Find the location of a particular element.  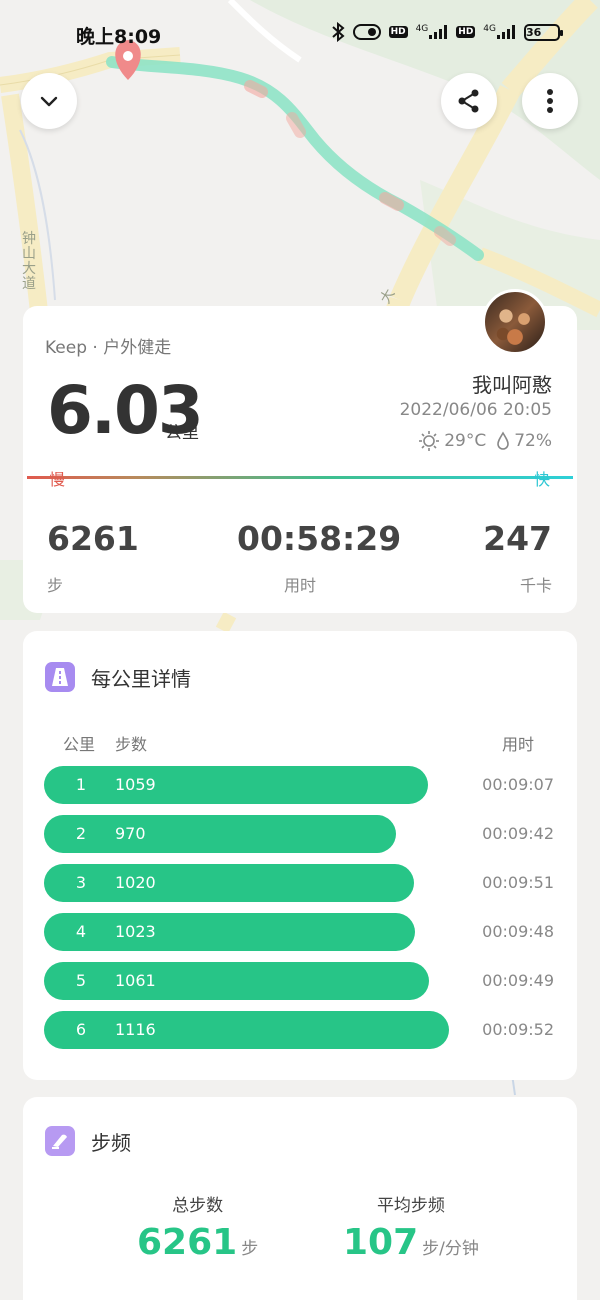

sport-type: Keep · 户外健走 is located at coordinates (108, 348).